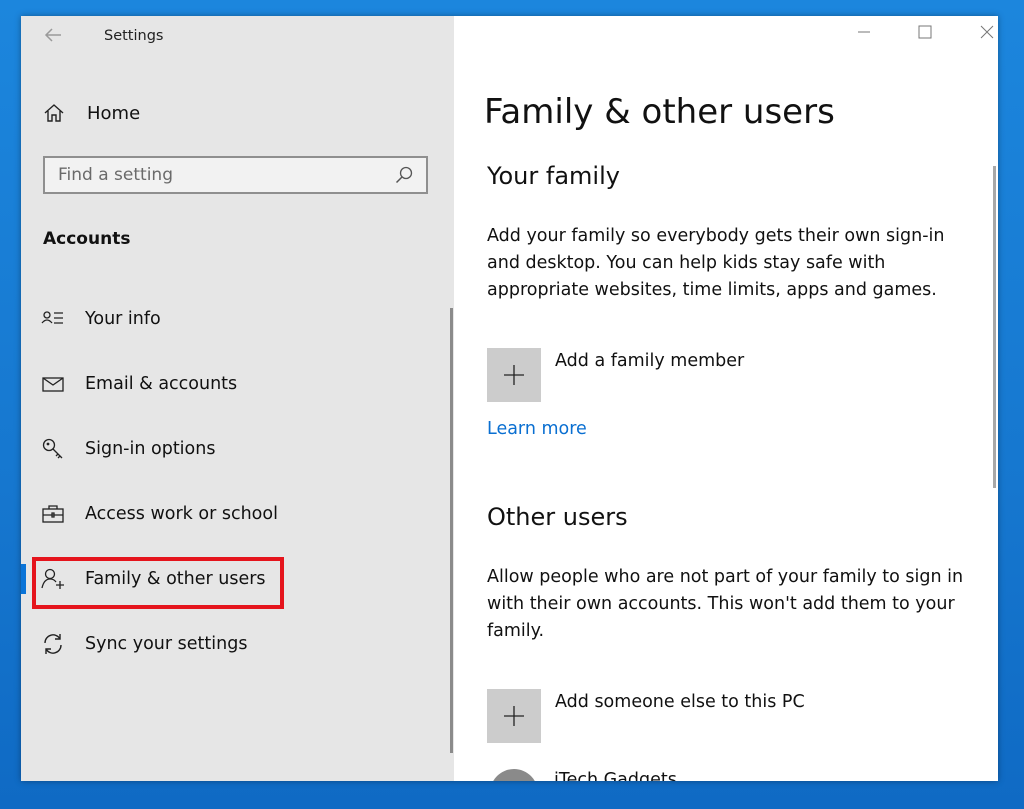 Image resolution: width=1024 pixels, height=809 pixels. I want to click on sidebar-item-label: Sign-in options, so click(150, 449).